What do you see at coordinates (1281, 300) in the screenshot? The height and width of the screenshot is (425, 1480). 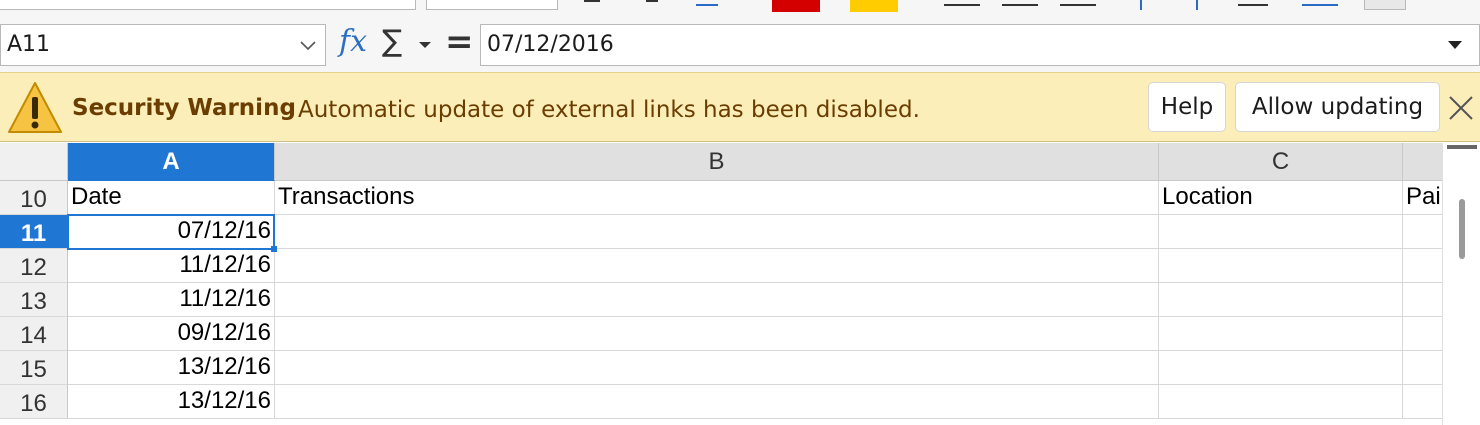 I see `cell-c13` at bounding box center [1281, 300].